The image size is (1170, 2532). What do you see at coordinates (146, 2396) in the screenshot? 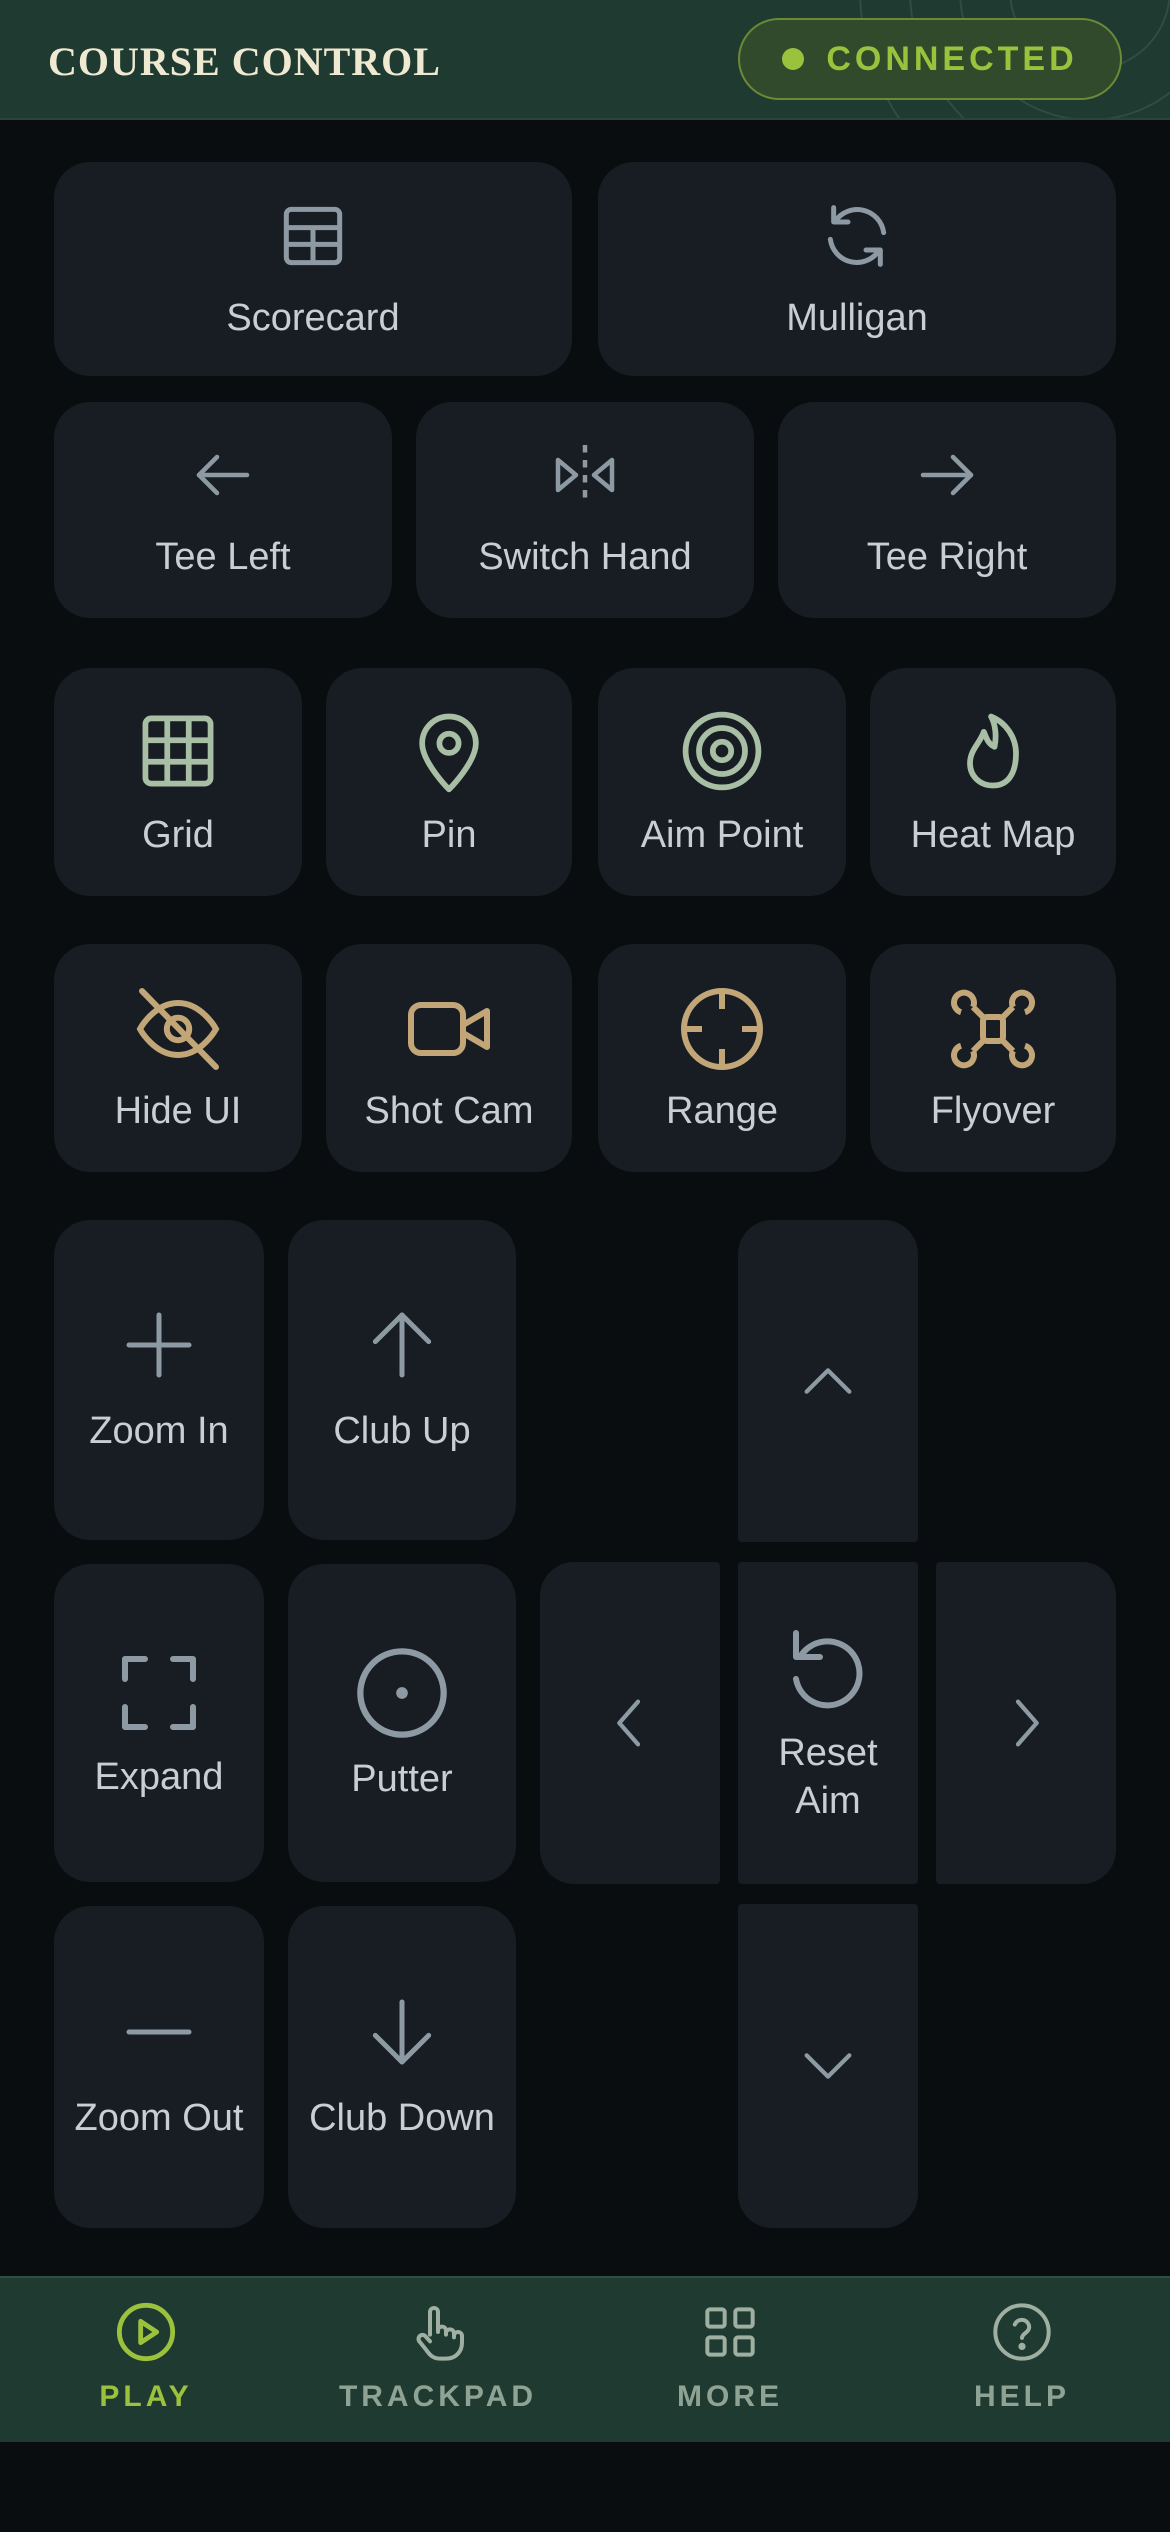
I see `tab-play-label: PLAY` at bounding box center [146, 2396].